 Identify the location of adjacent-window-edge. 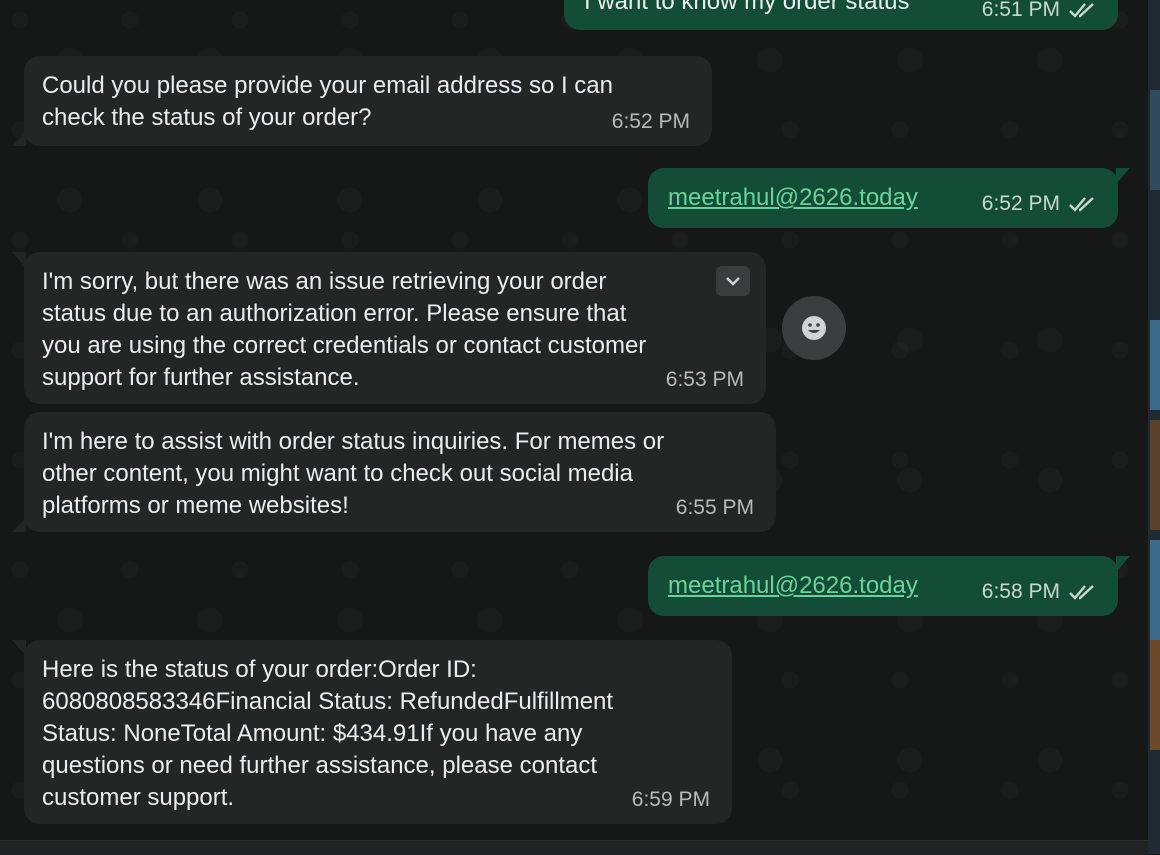
(1154, 427).